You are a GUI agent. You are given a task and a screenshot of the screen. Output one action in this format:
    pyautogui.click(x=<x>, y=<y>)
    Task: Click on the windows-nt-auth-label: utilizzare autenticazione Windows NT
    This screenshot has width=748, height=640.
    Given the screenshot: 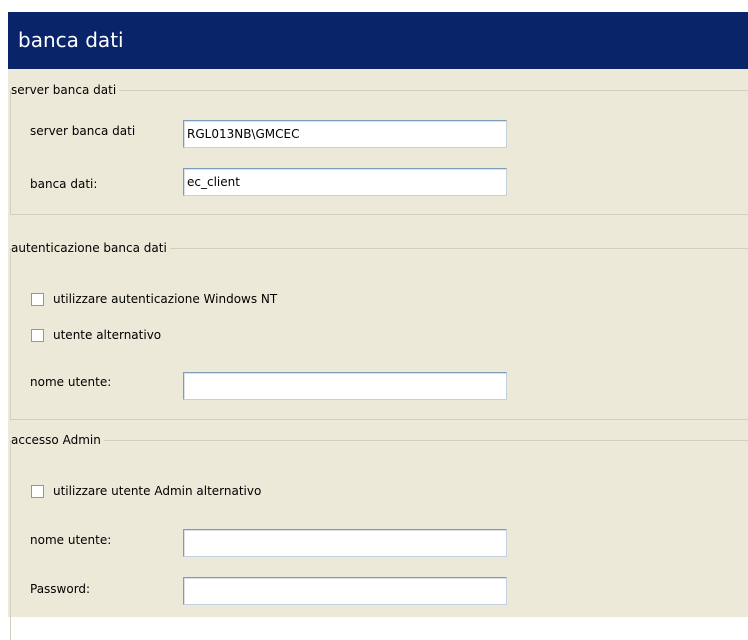 What is the action you would take?
    pyautogui.click(x=165, y=299)
    